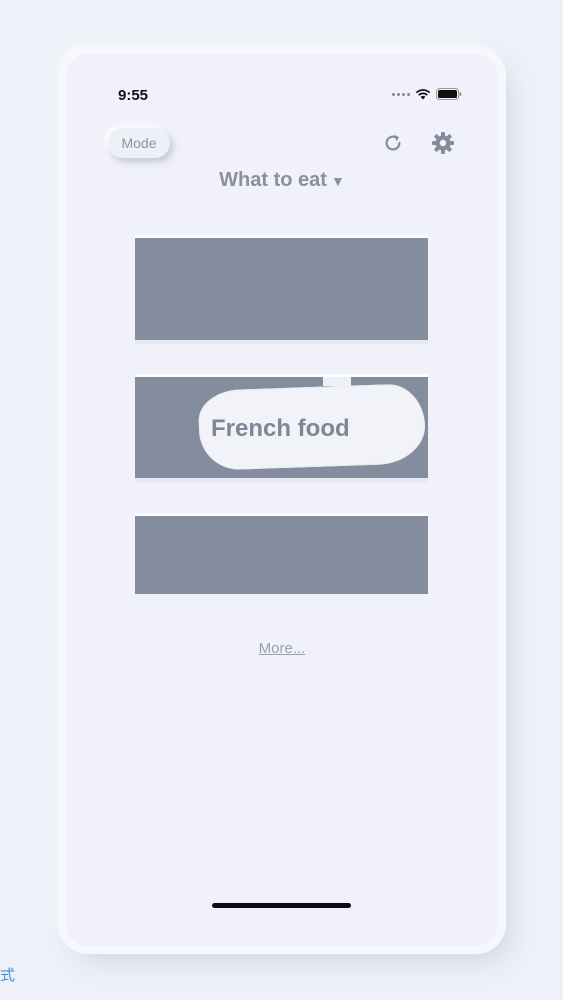 This screenshot has width=563, height=1000. Describe the element at coordinates (281, 905) in the screenshot. I see `home-indicator` at that location.